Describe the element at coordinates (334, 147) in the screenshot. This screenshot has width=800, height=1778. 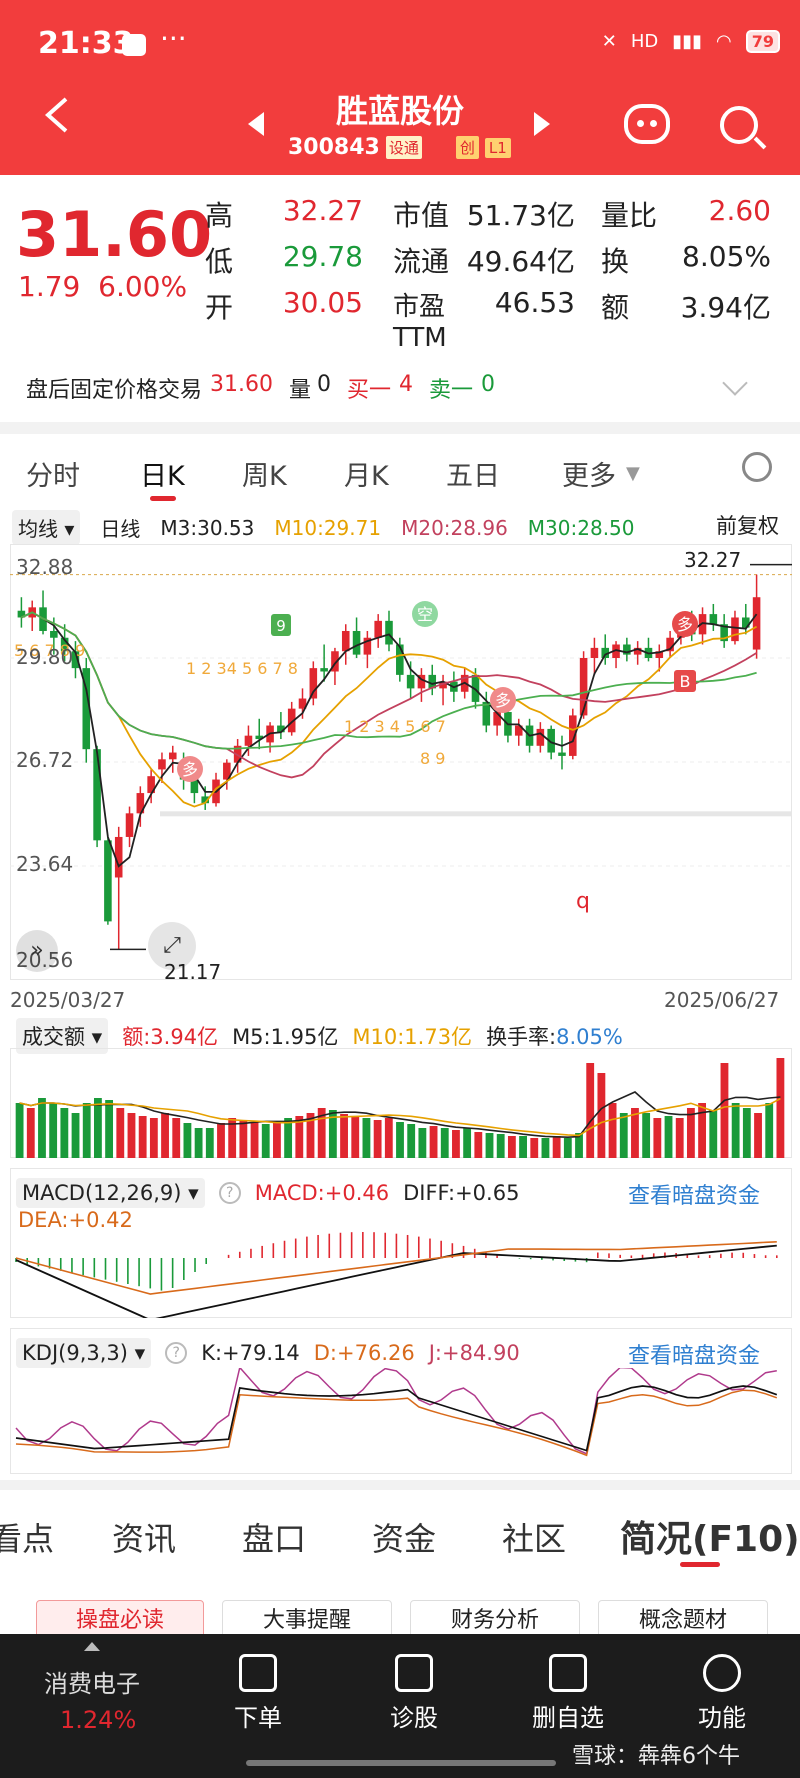
I see `stock-code: 300843` at that location.